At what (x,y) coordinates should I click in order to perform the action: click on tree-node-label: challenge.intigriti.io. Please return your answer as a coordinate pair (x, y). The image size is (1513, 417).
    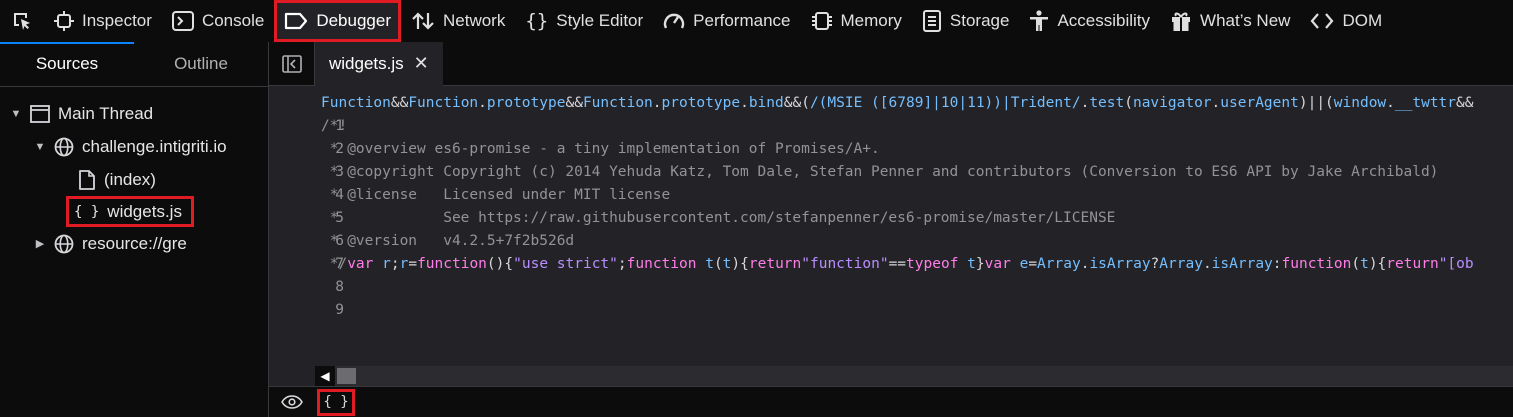
    Looking at the image, I should click on (154, 146).